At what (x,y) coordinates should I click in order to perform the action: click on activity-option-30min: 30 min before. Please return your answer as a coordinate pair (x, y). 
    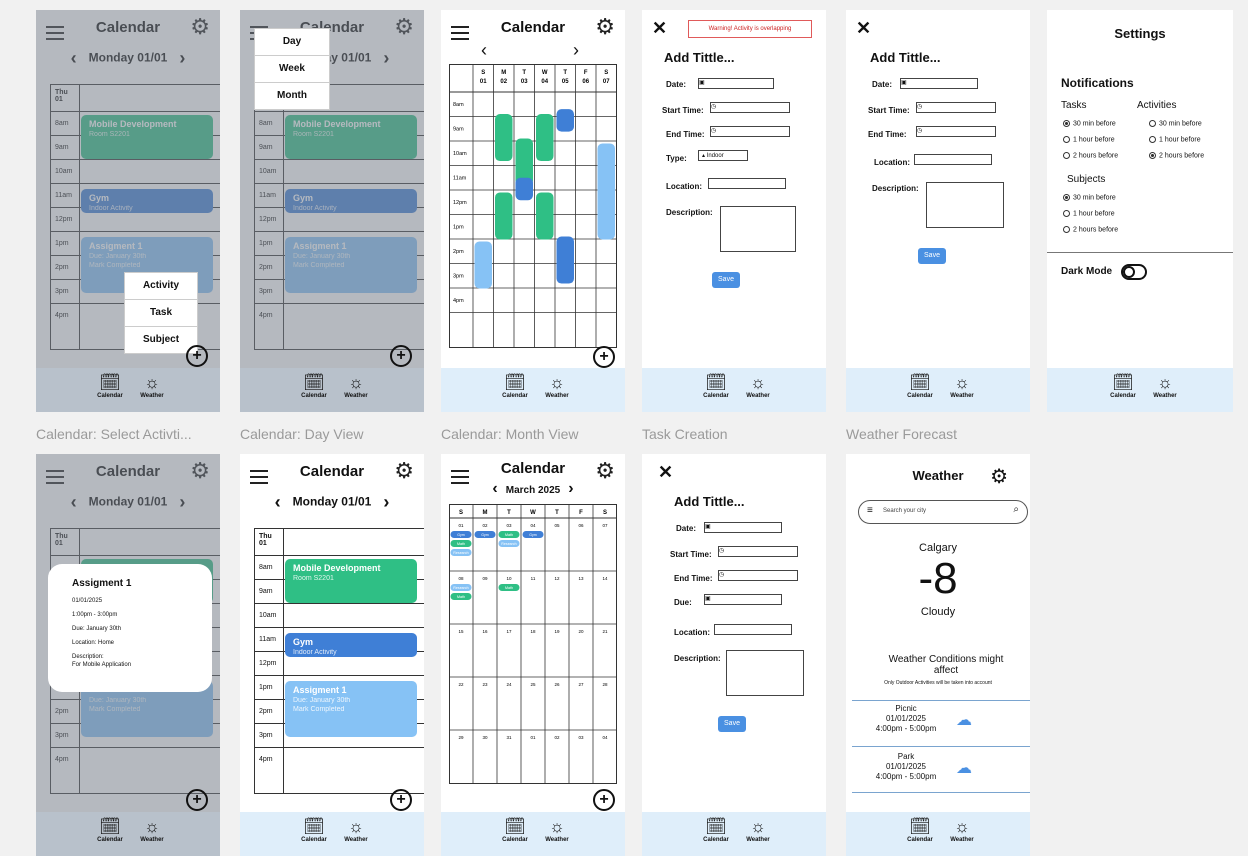
    Looking at the image, I should click on (1175, 123).